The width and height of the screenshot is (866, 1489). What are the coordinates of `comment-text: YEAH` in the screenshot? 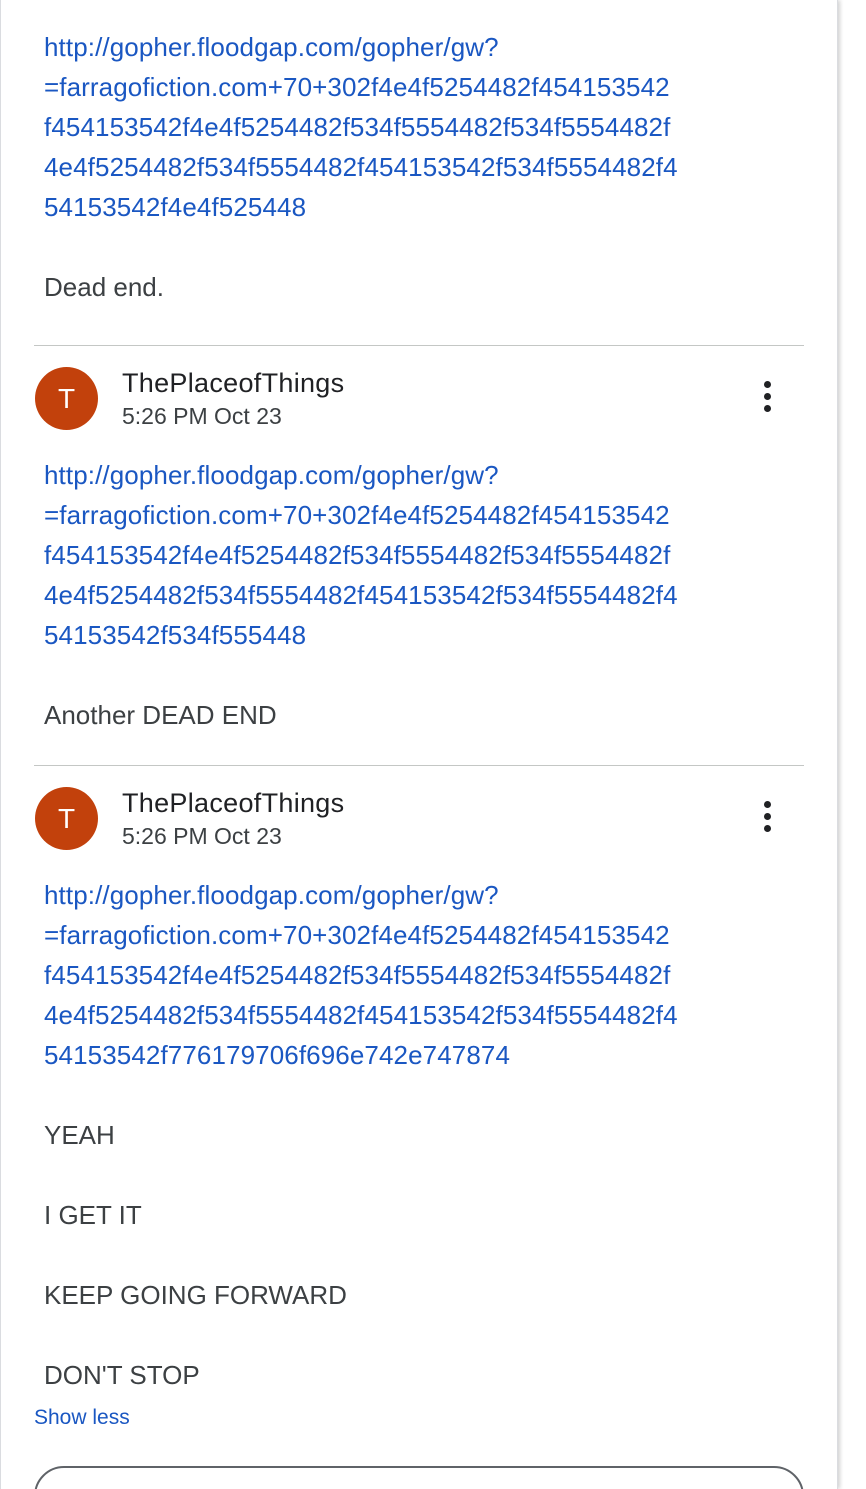 It's located at (79, 1135).